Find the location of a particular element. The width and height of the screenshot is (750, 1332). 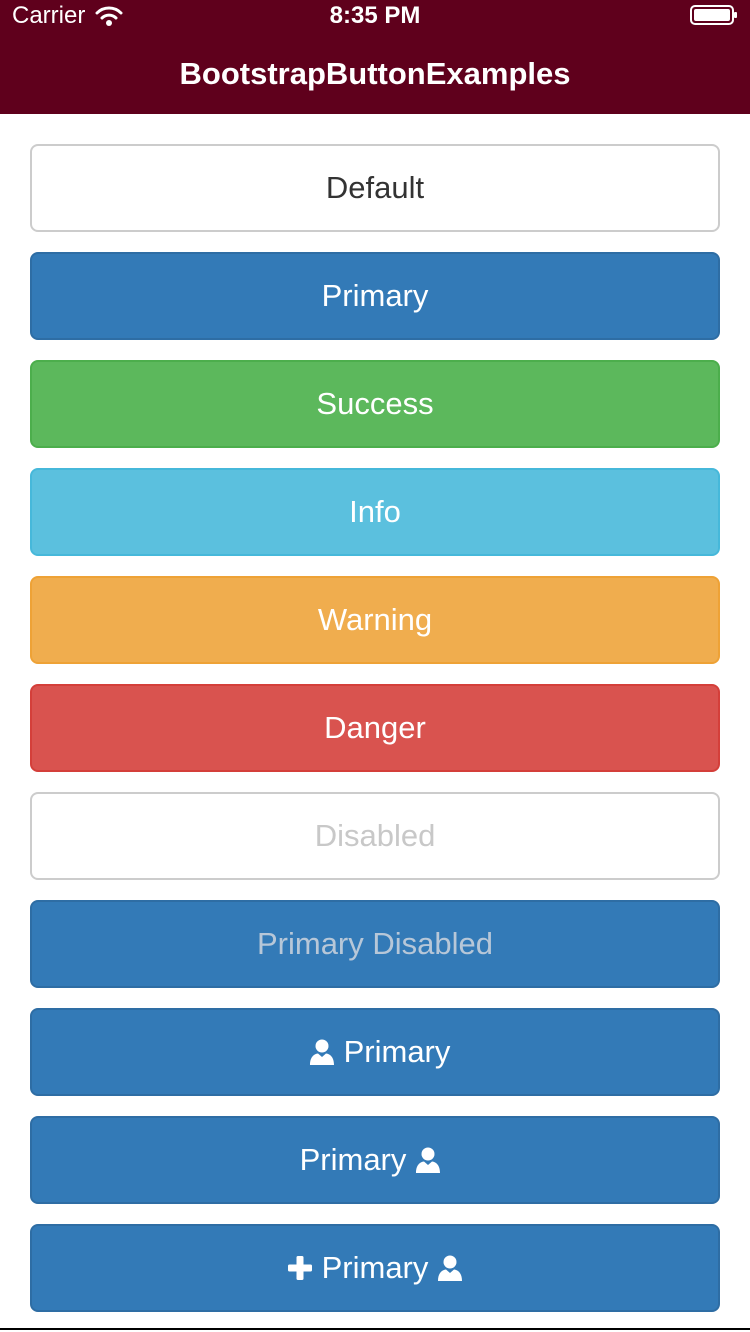

info-button-label: Info is located at coordinates (375, 511).